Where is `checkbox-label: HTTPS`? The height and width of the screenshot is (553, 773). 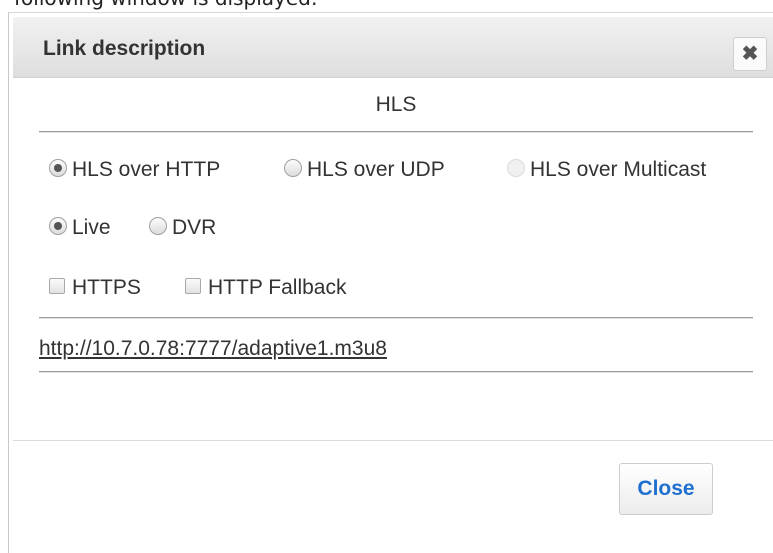
checkbox-label: HTTPS is located at coordinates (106, 287).